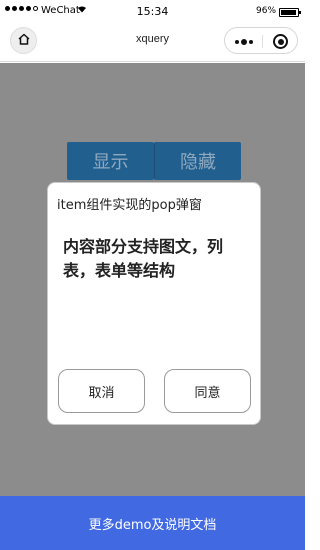 This screenshot has width=320, height=550. What do you see at coordinates (290, 12) in the screenshot?
I see `battery-icon` at bounding box center [290, 12].